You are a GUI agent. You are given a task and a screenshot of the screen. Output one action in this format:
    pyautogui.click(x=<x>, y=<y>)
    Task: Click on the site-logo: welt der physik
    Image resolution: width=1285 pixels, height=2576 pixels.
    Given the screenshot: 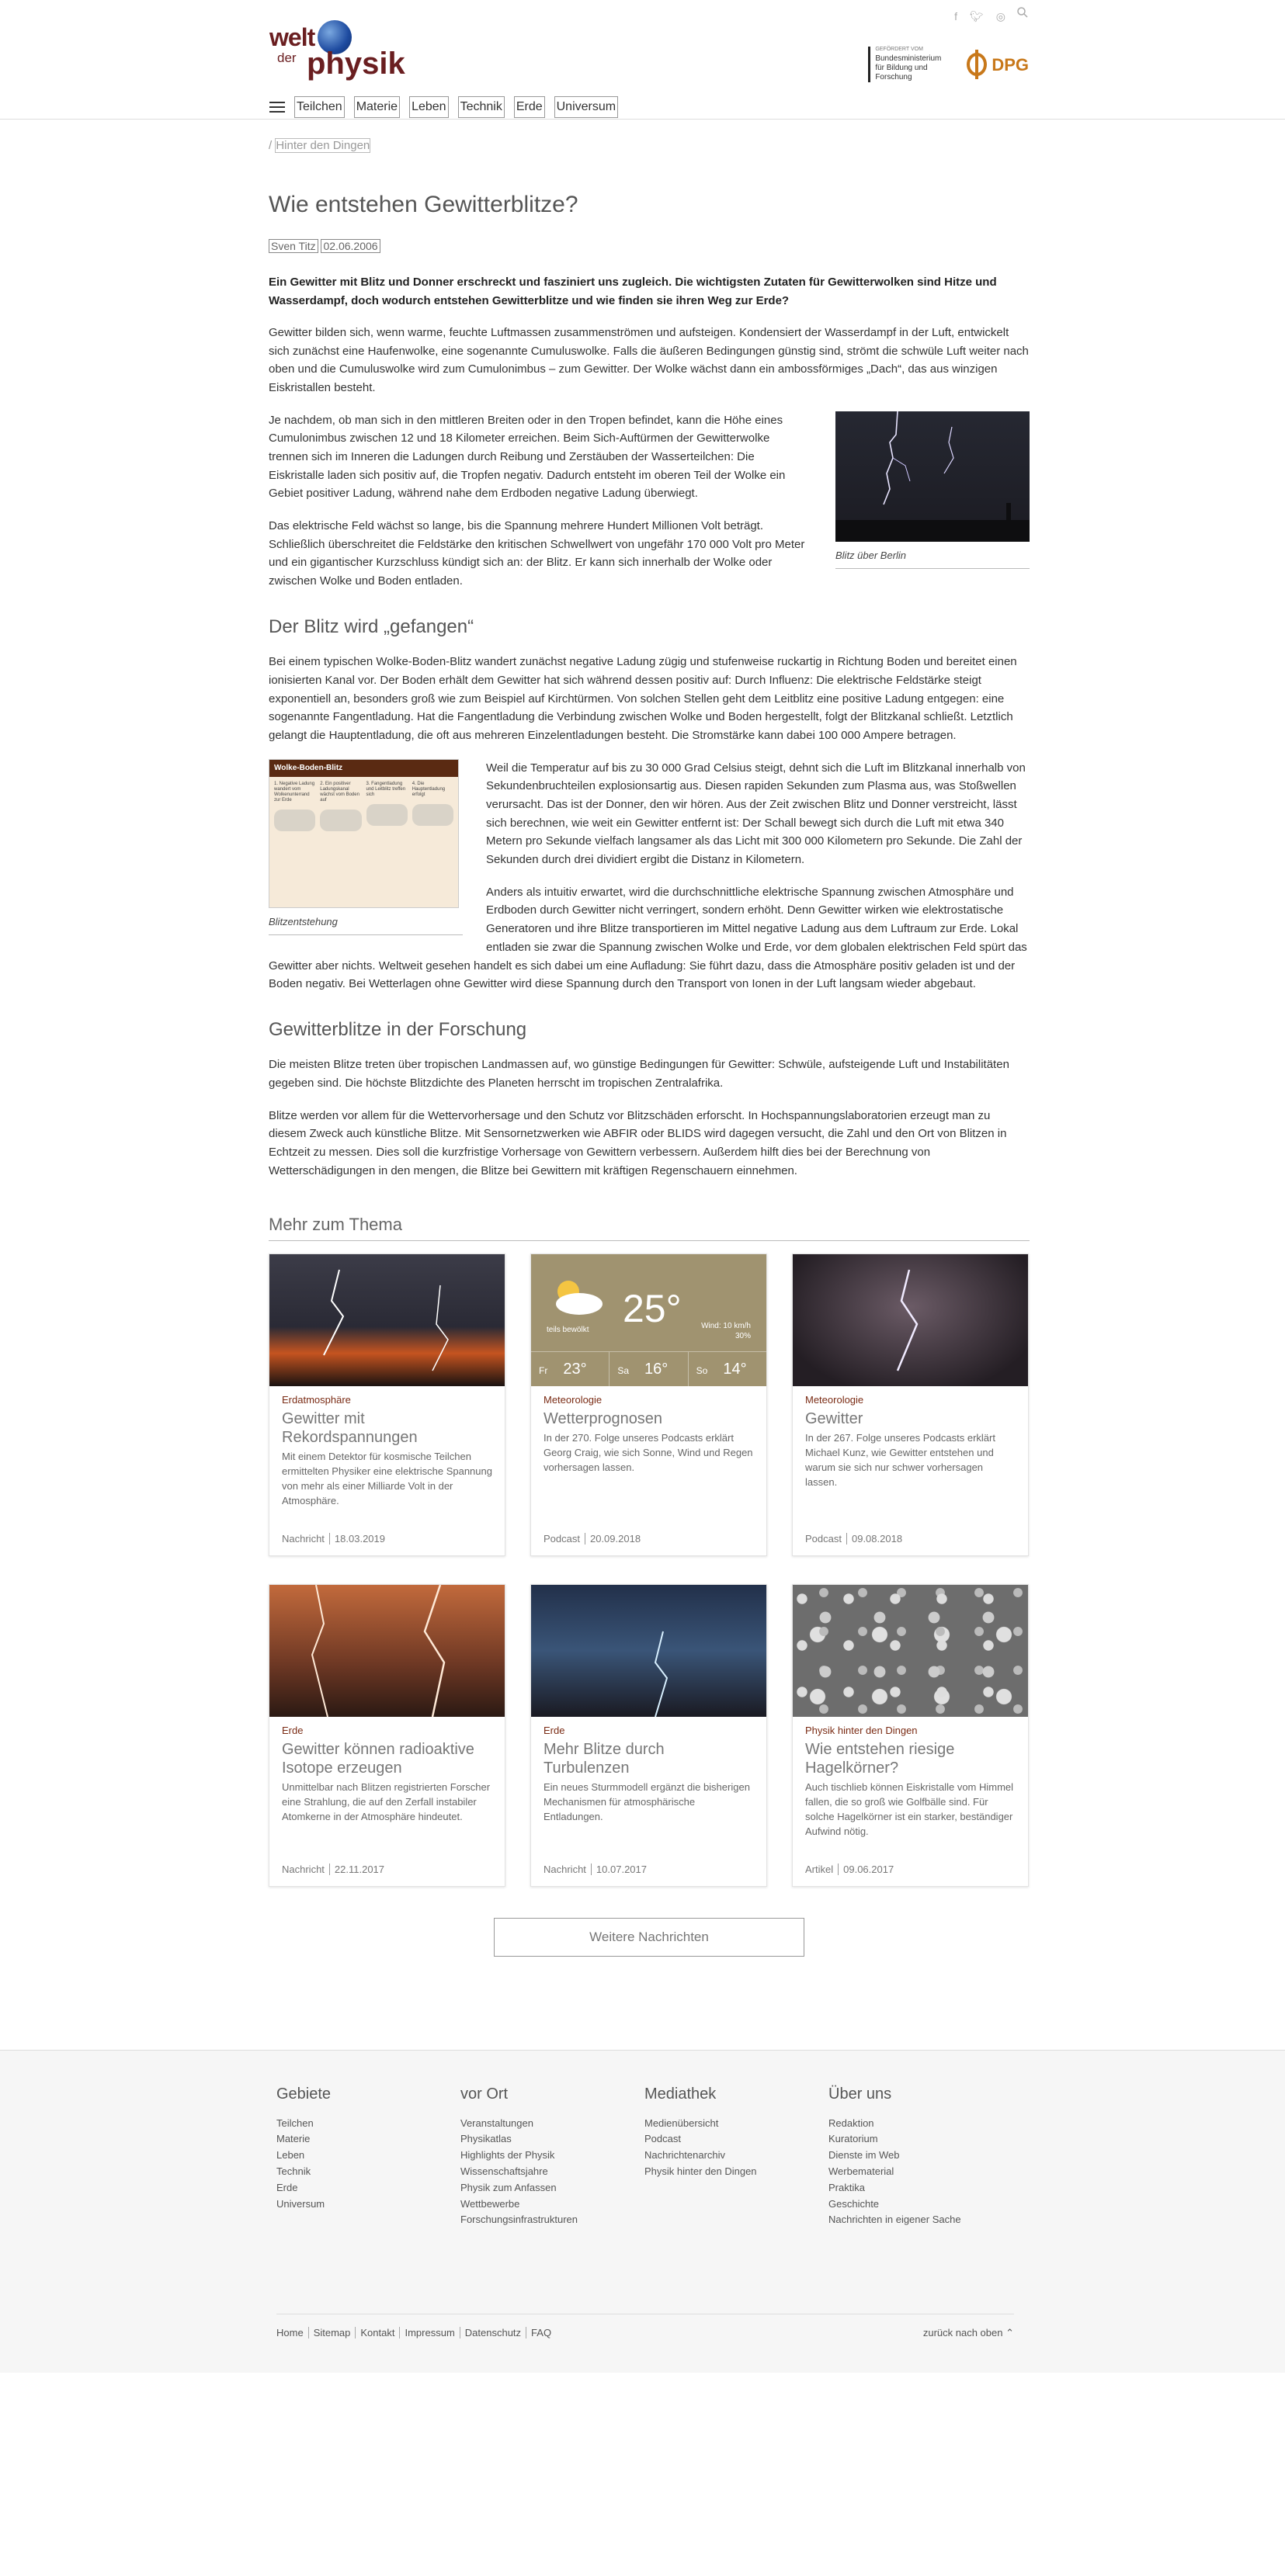 What is the action you would take?
    pyautogui.click(x=337, y=51)
    